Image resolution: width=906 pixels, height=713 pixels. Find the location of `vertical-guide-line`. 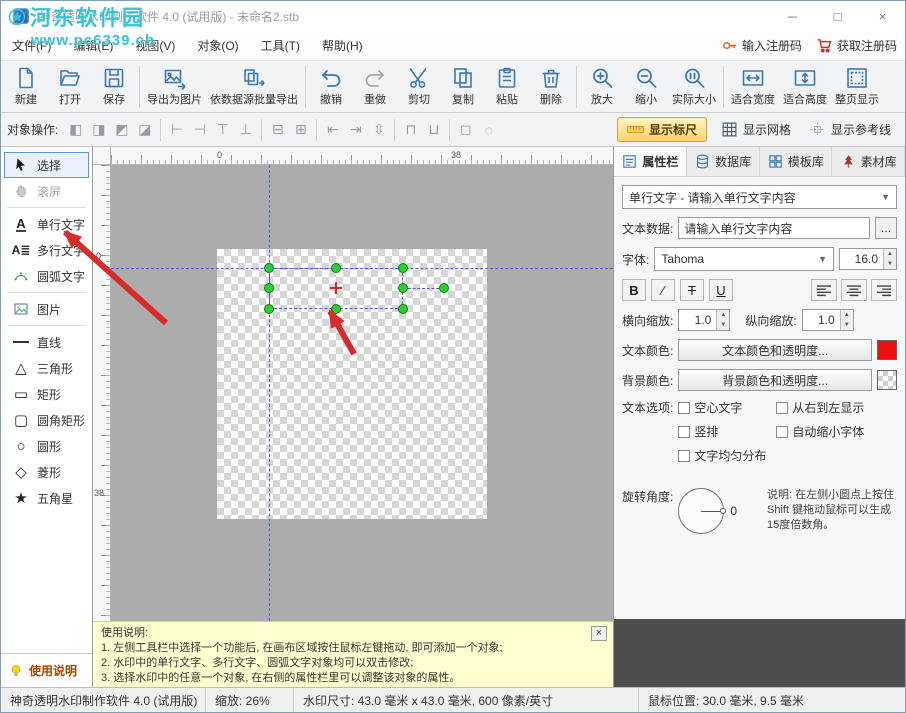

vertical-guide-line is located at coordinates (269, 393).